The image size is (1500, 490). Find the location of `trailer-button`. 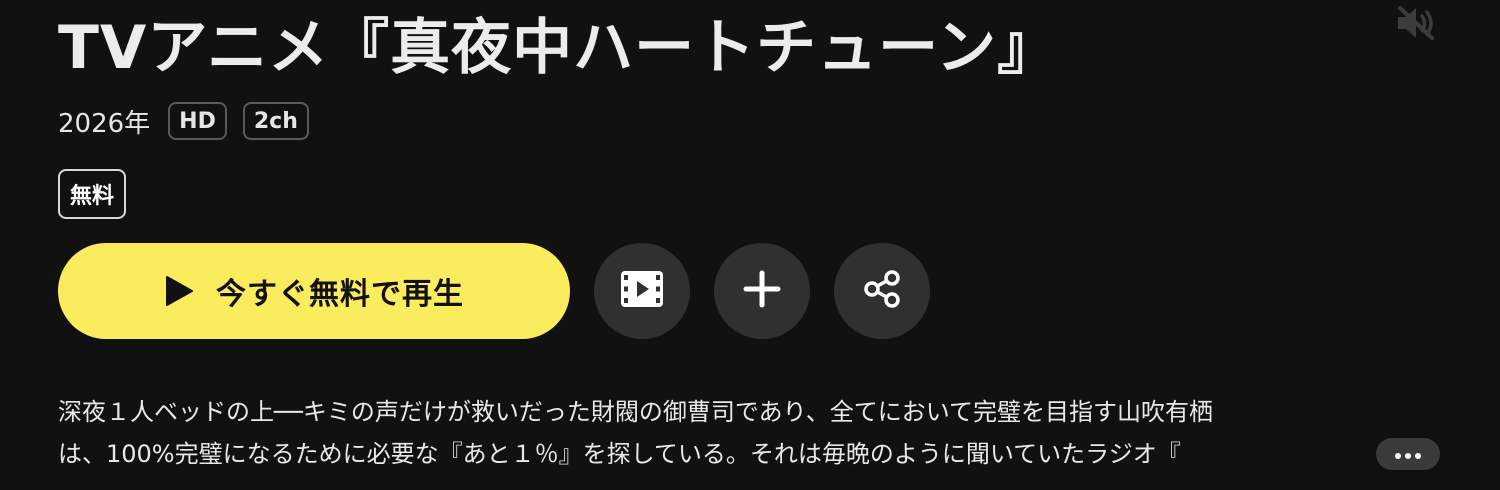

trailer-button is located at coordinates (642, 291).